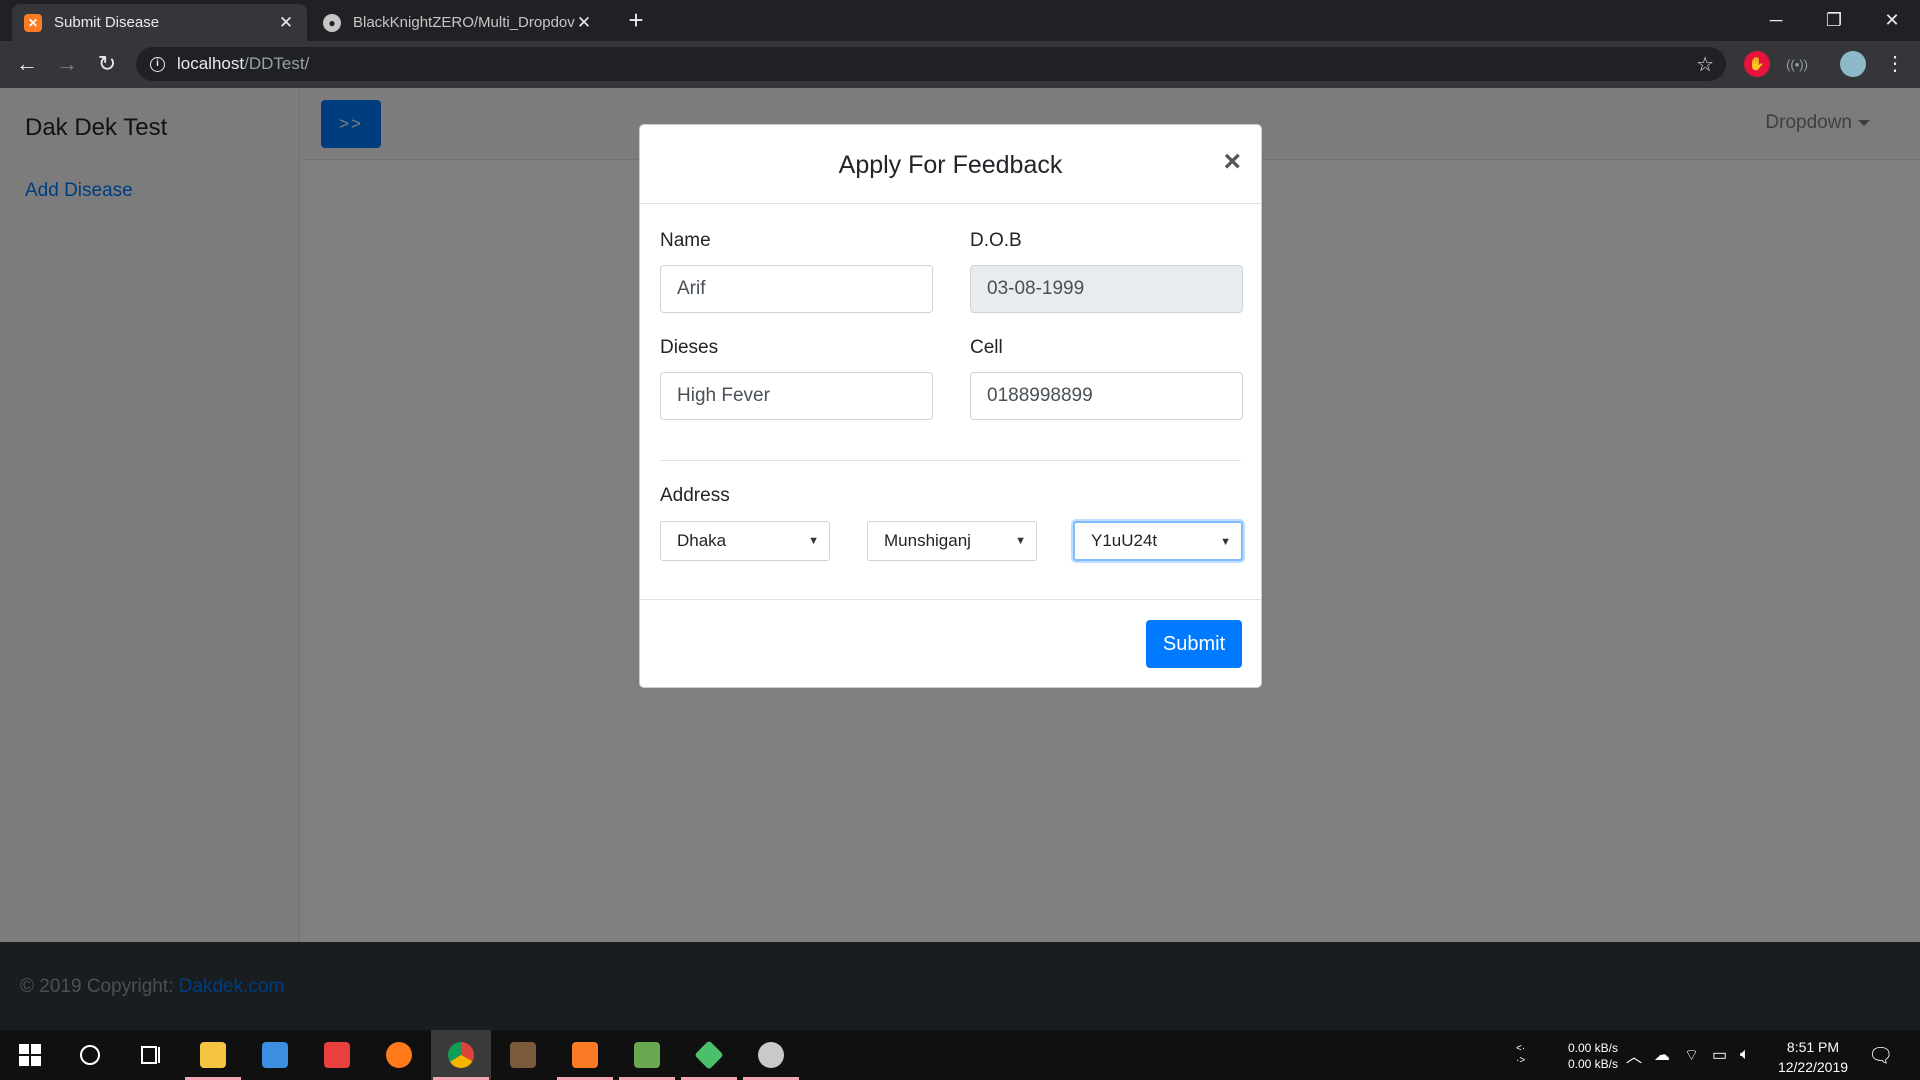  Describe the element at coordinates (90, 1055) in the screenshot. I see `search-icon` at that location.